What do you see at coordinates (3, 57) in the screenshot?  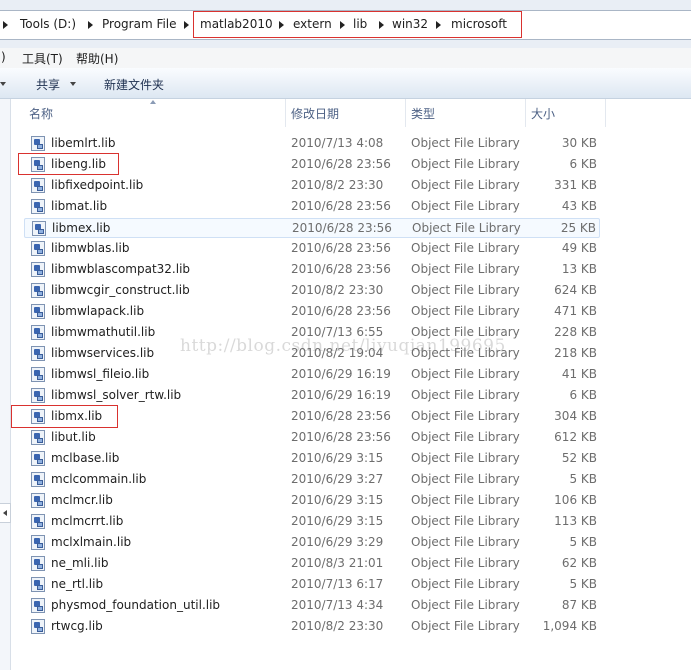 I see `menu-item-partial: )` at bounding box center [3, 57].